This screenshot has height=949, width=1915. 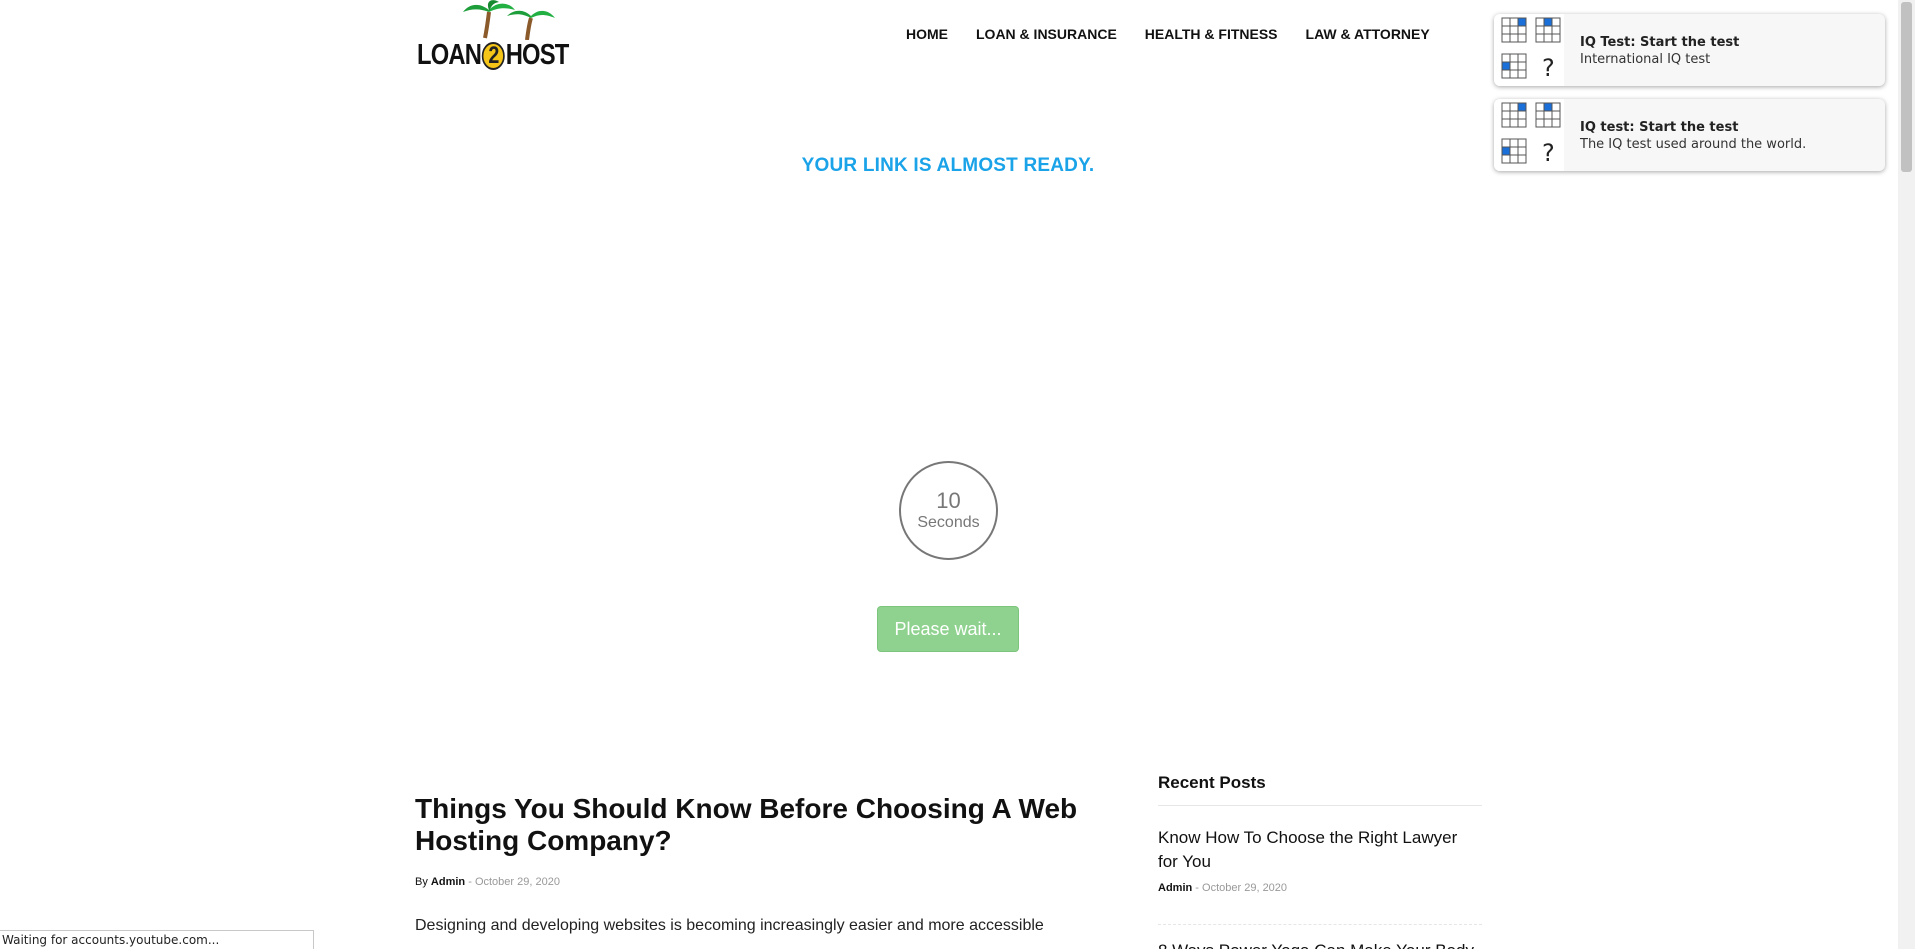 What do you see at coordinates (1660, 42) in the screenshot?
I see `notification-title: IQ Test: Start the test` at bounding box center [1660, 42].